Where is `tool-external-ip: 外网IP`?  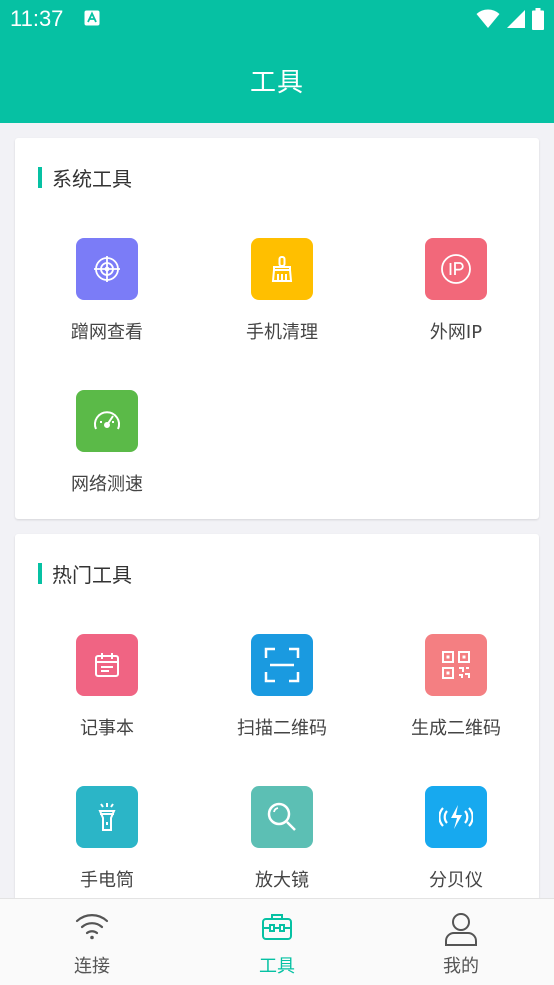
tool-external-ip: 外网IP is located at coordinates (456, 291).